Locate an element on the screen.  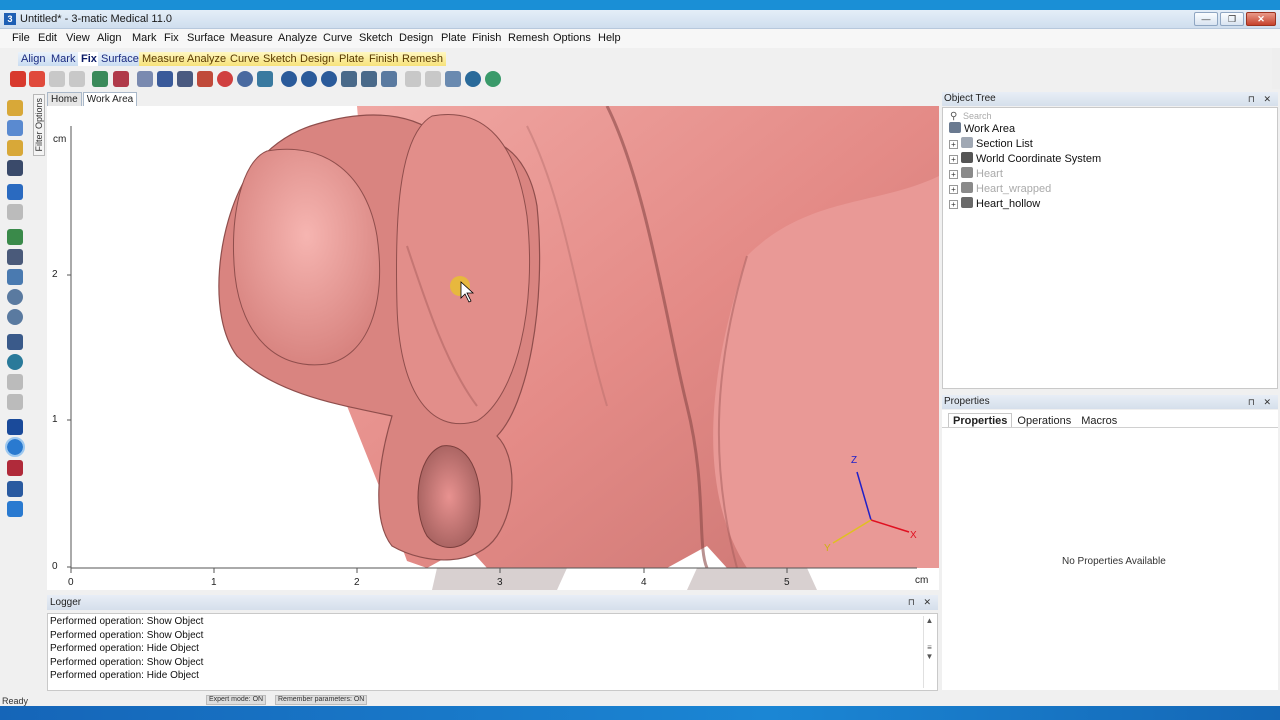
sphere-icon is located at coordinates (225, 79).